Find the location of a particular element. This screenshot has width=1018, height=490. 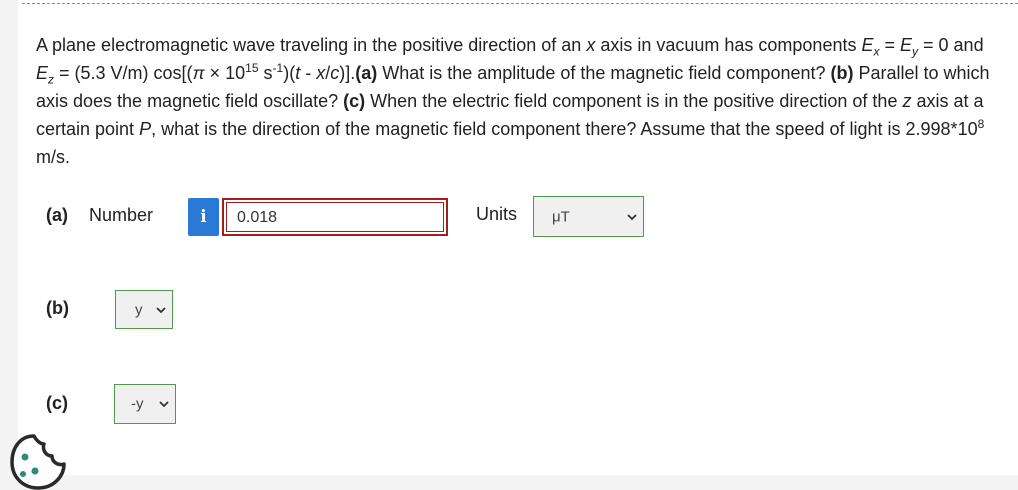

answer-a-value: 0.018 is located at coordinates (335, 217).